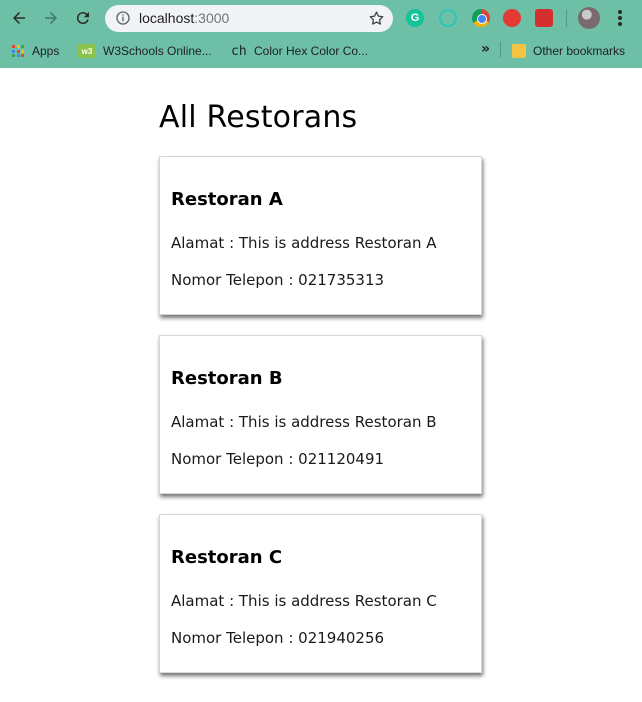 This screenshot has height=702, width=642. What do you see at coordinates (227, 557) in the screenshot?
I see `restaurant-name: Restoran C` at bounding box center [227, 557].